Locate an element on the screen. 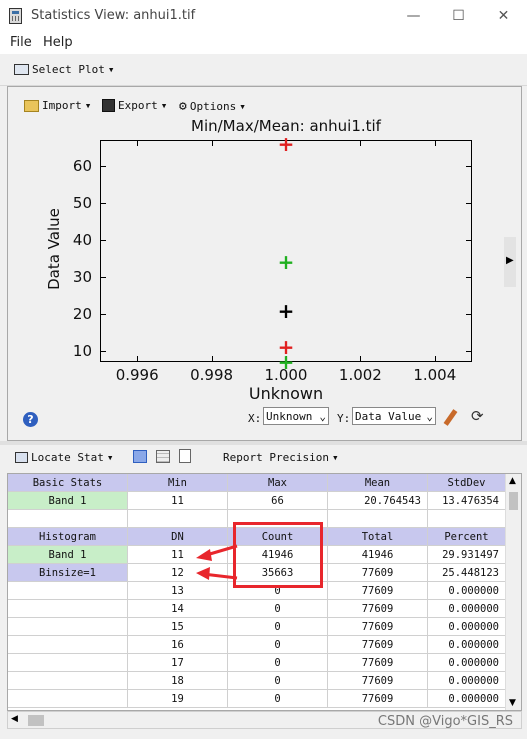 This screenshot has width=527, height=739. annotation-arrows is located at coordinates (217, 562).